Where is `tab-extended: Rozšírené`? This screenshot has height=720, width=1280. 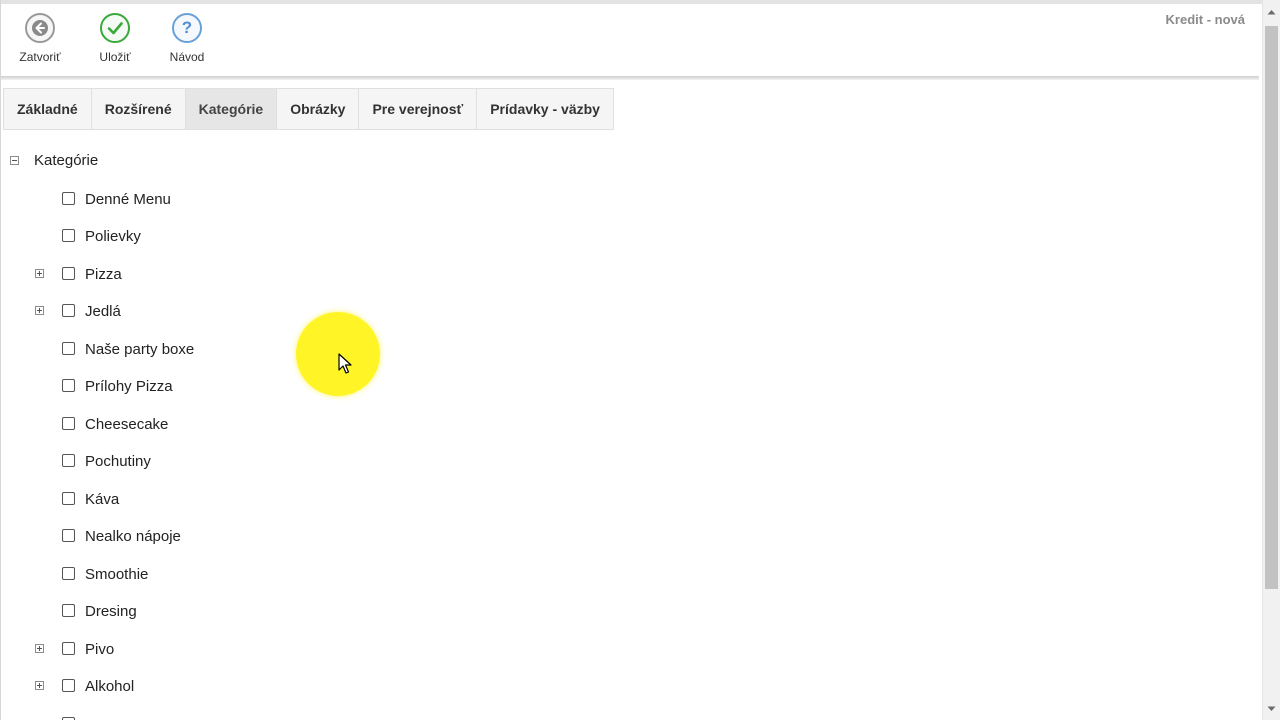 tab-extended: Rozšírené is located at coordinates (137, 109).